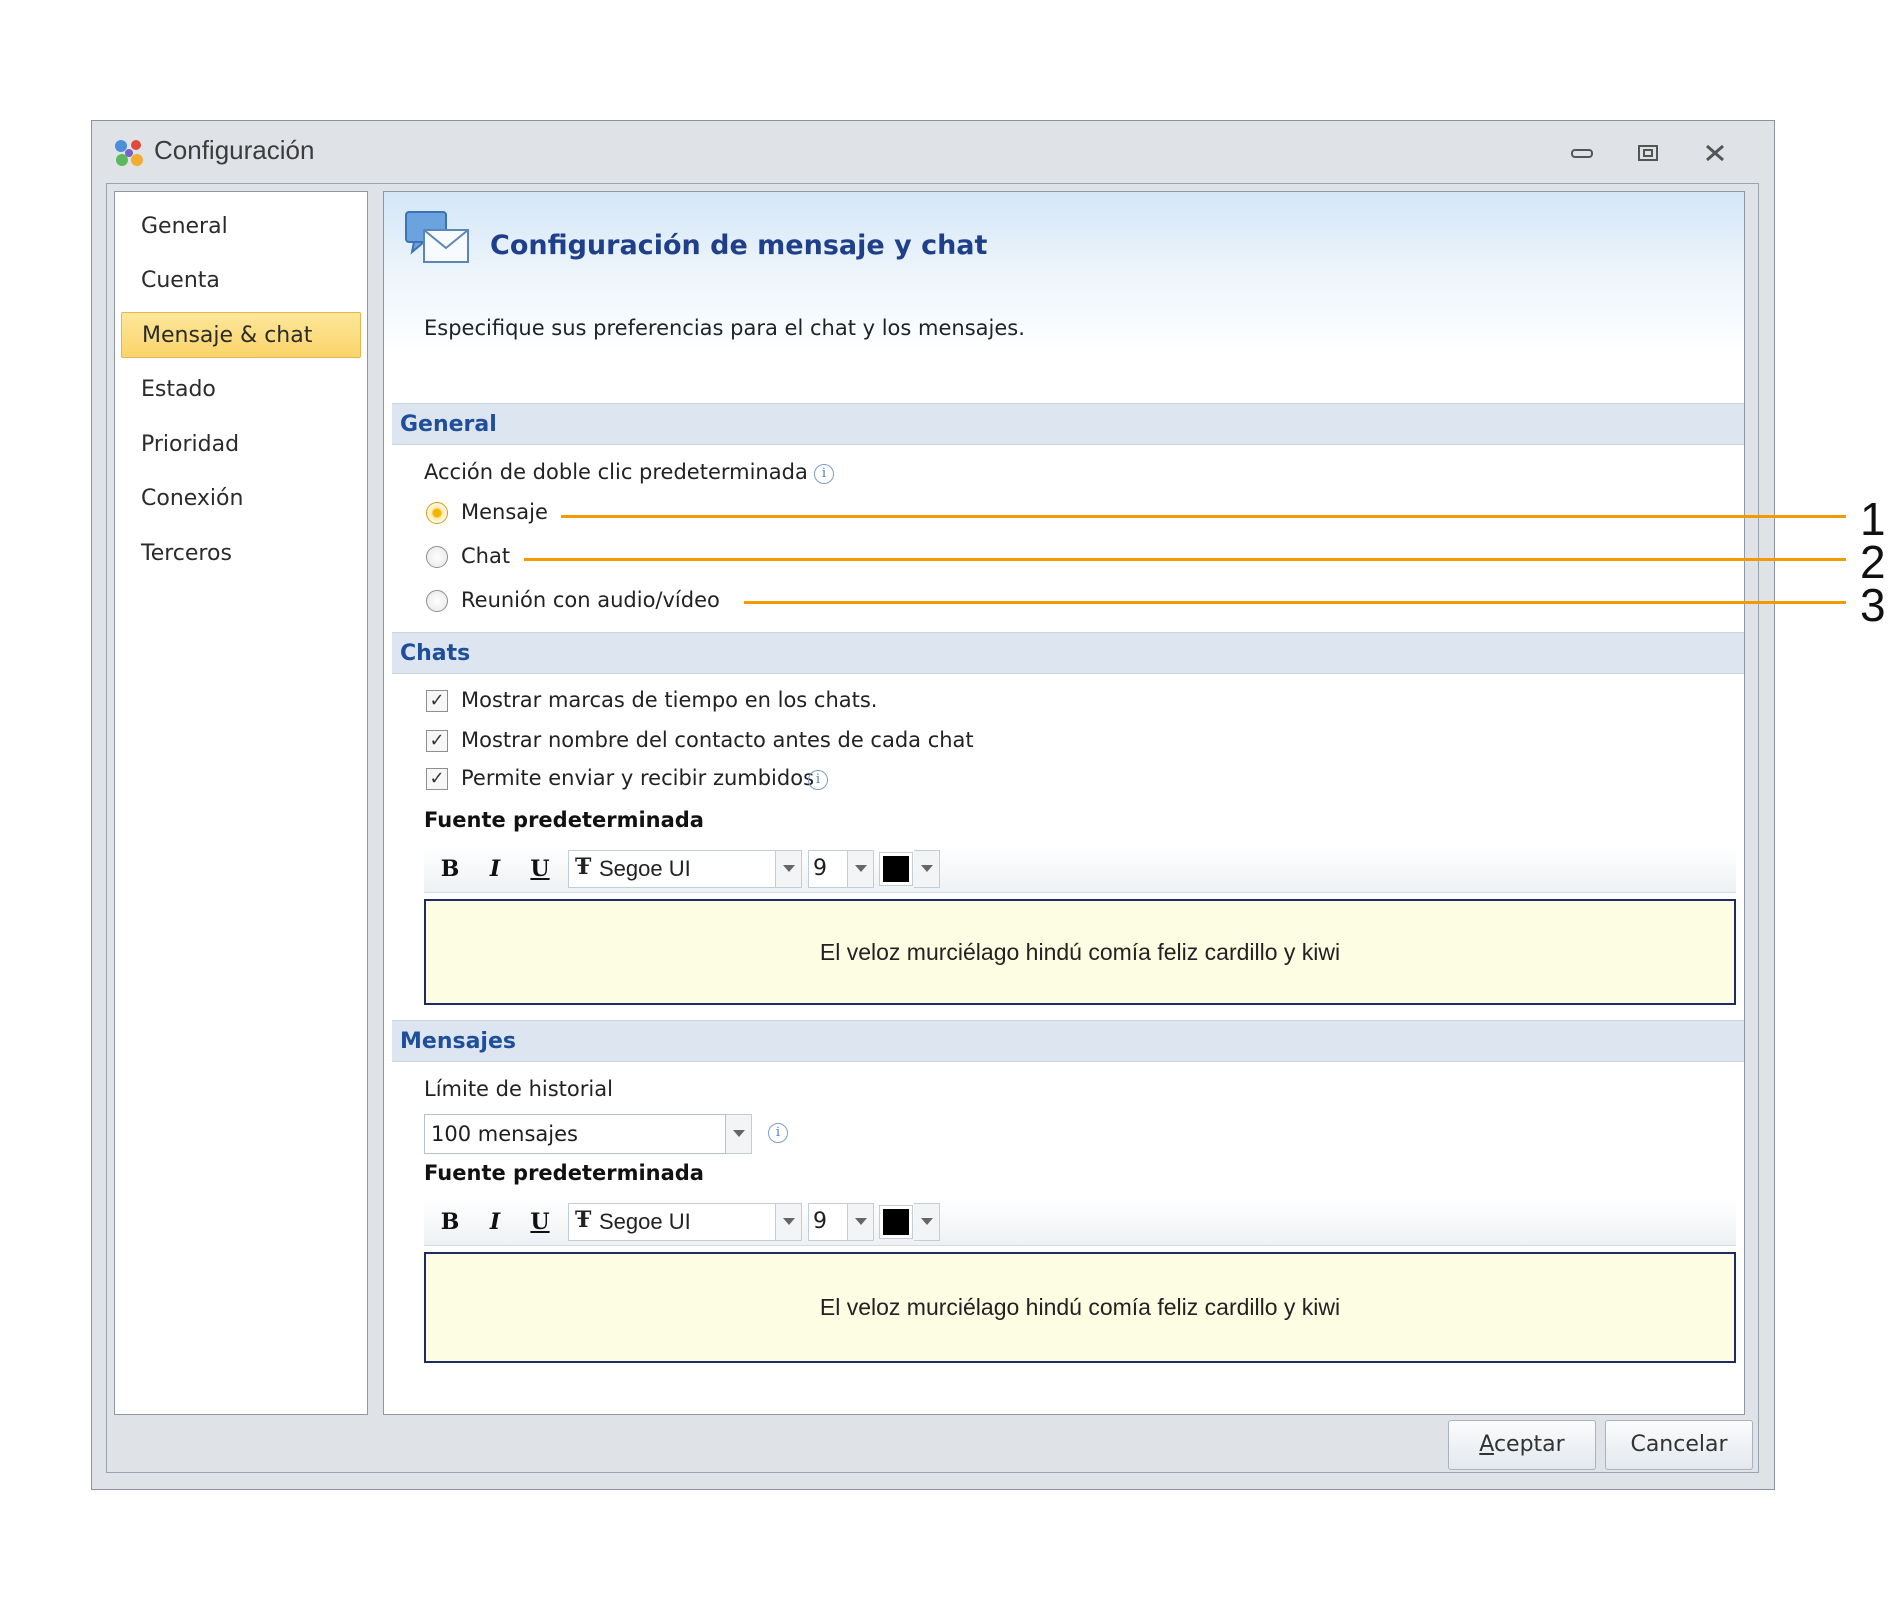  Describe the element at coordinates (1486, 1444) in the screenshot. I see `accept-mnemonic: A` at that location.